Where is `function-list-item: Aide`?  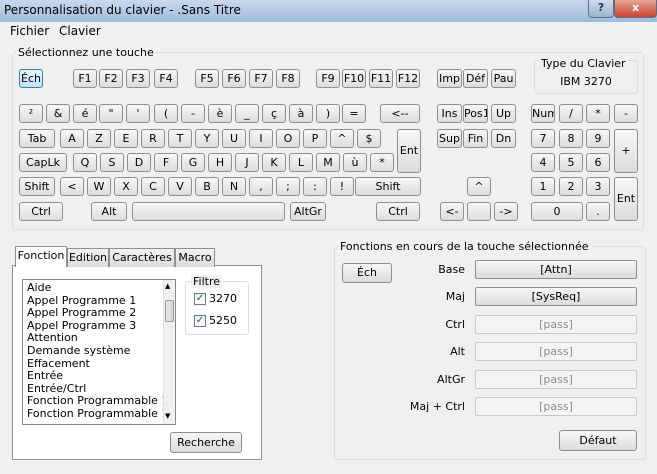 function-list-item: Aide is located at coordinates (39, 288).